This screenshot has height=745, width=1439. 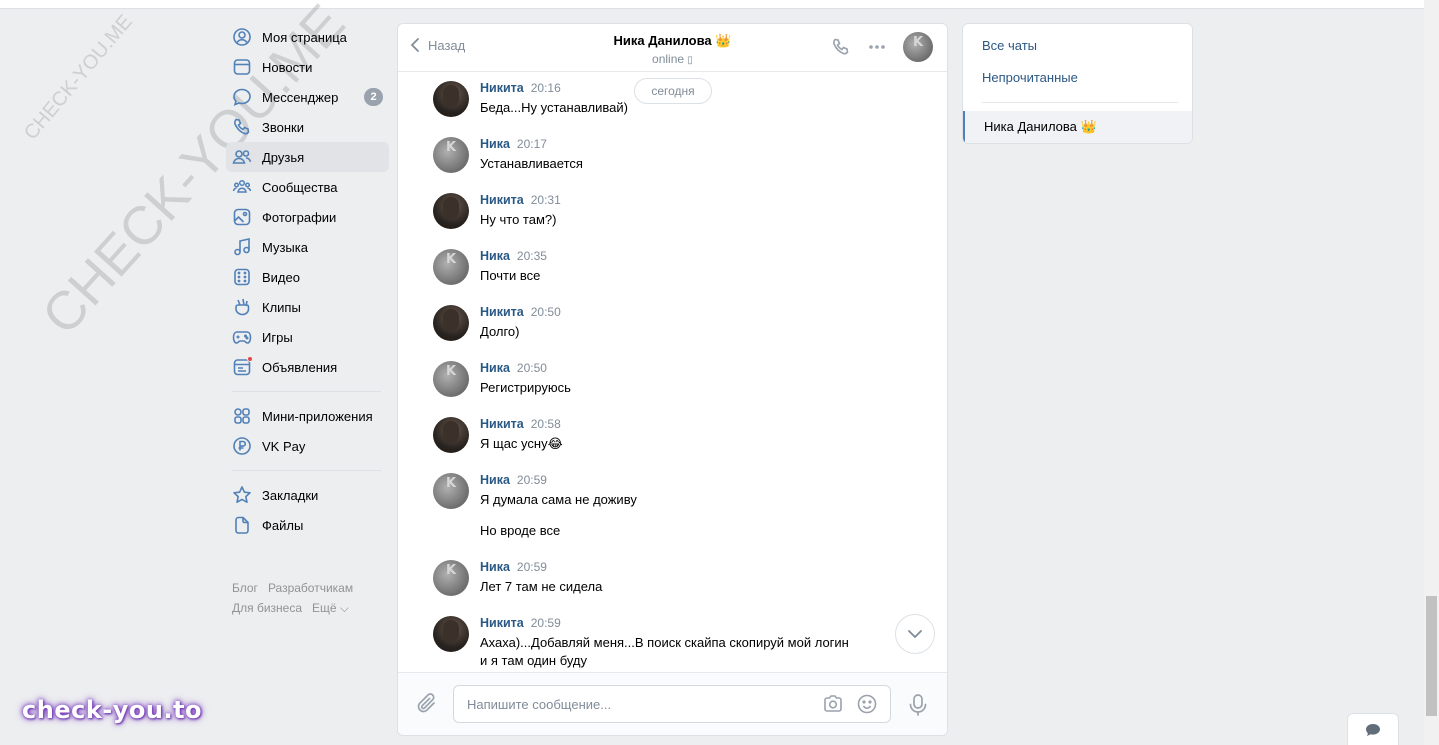 What do you see at coordinates (541, 586) in the screenshot?
I see `message-text: Лет 7 там не сидела` at bounding box center [541, 586].